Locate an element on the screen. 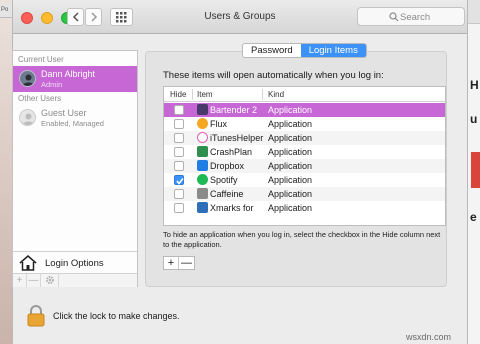 The height and width of the screenshot is (344, 480). table-row: Flux Application is located at coordinates (304, 124).